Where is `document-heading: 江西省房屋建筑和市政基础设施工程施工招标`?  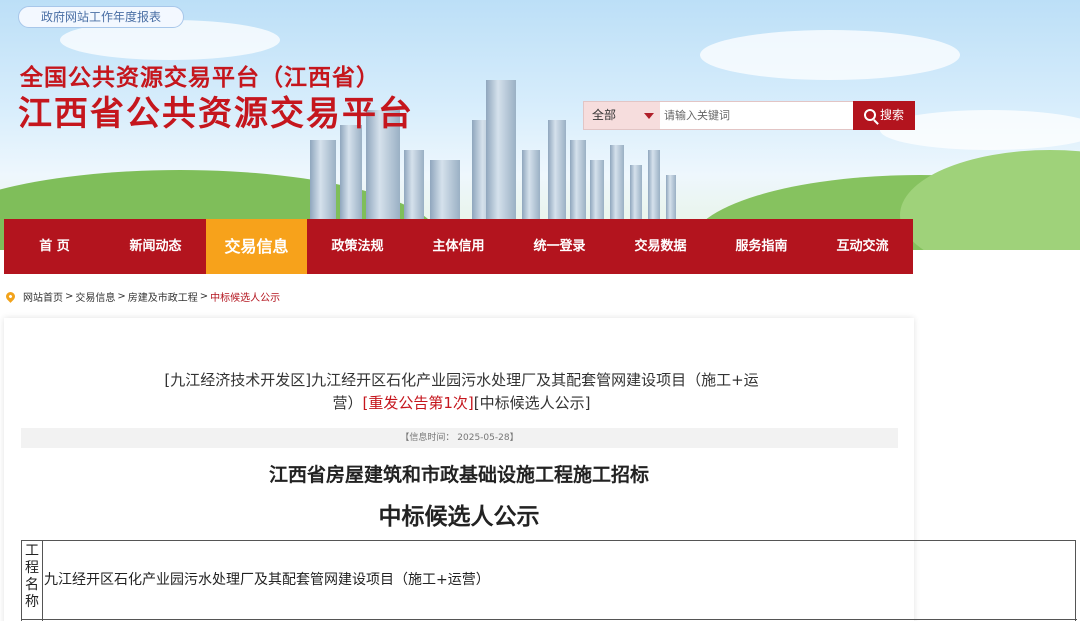 document-heading: 江西省房屋建筑和市政基础设施工程施工招标 is located at coordinates (458, 475).